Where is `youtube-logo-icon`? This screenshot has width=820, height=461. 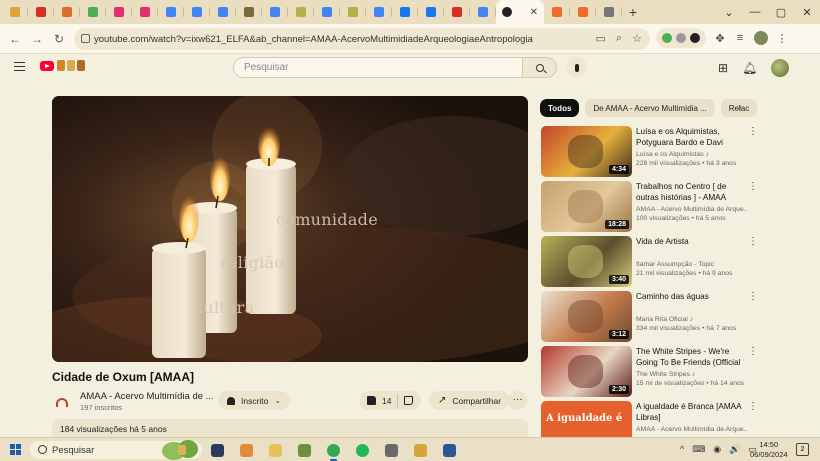
youtube-logo-icon is located at coordinates (47, 66).